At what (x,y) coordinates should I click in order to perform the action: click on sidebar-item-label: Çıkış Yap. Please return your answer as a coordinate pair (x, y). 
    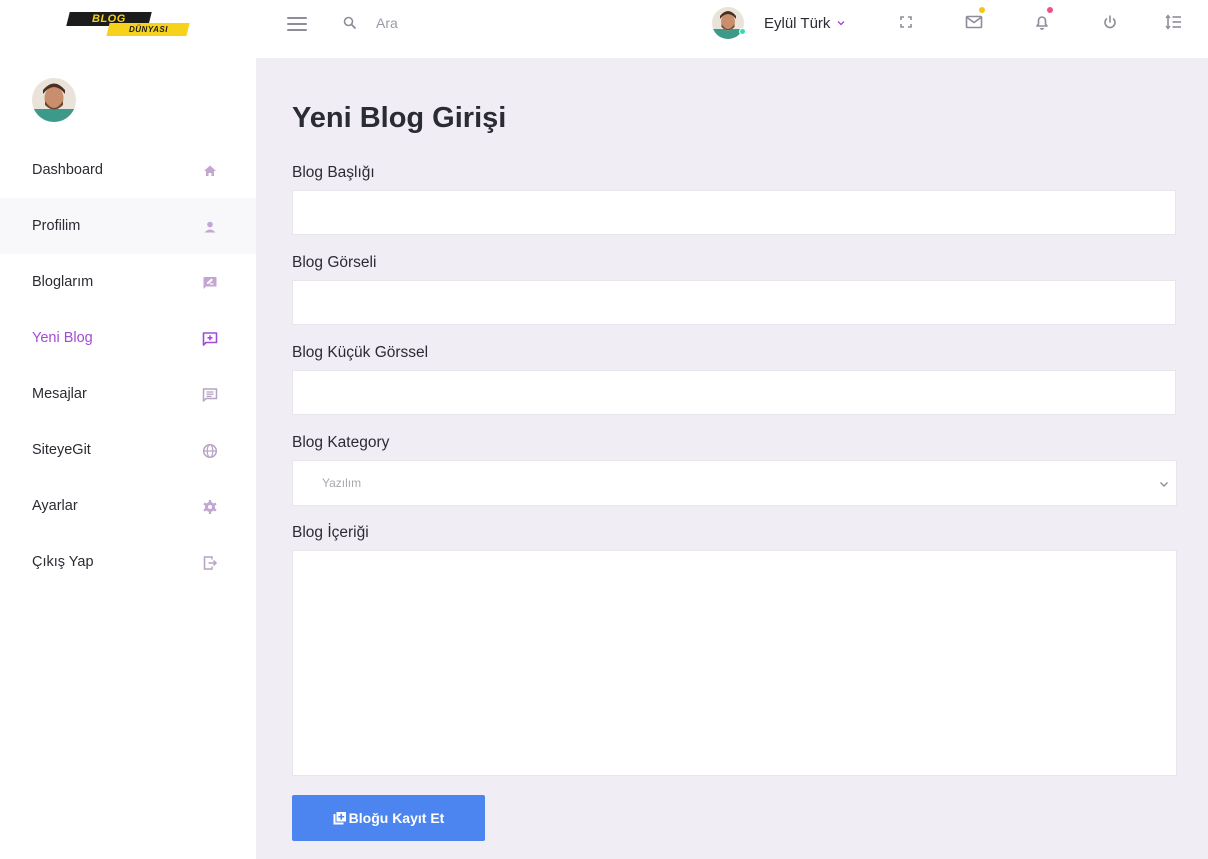
    Looking at the image, I should click on (63, 562).